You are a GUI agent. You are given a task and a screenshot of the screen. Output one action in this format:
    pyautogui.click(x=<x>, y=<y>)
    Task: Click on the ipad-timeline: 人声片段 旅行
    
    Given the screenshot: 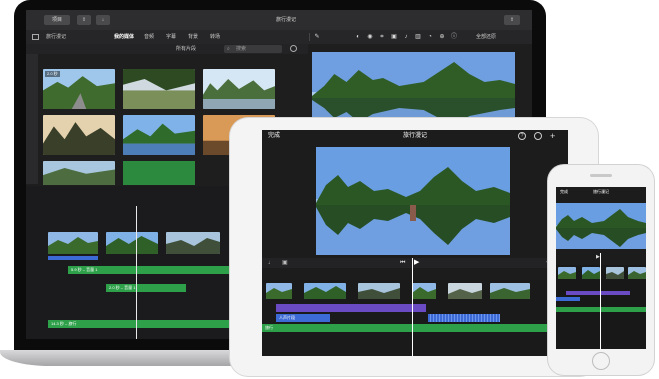 What is the action you would take?
    pyautogui.click(x=415, y=307)
    